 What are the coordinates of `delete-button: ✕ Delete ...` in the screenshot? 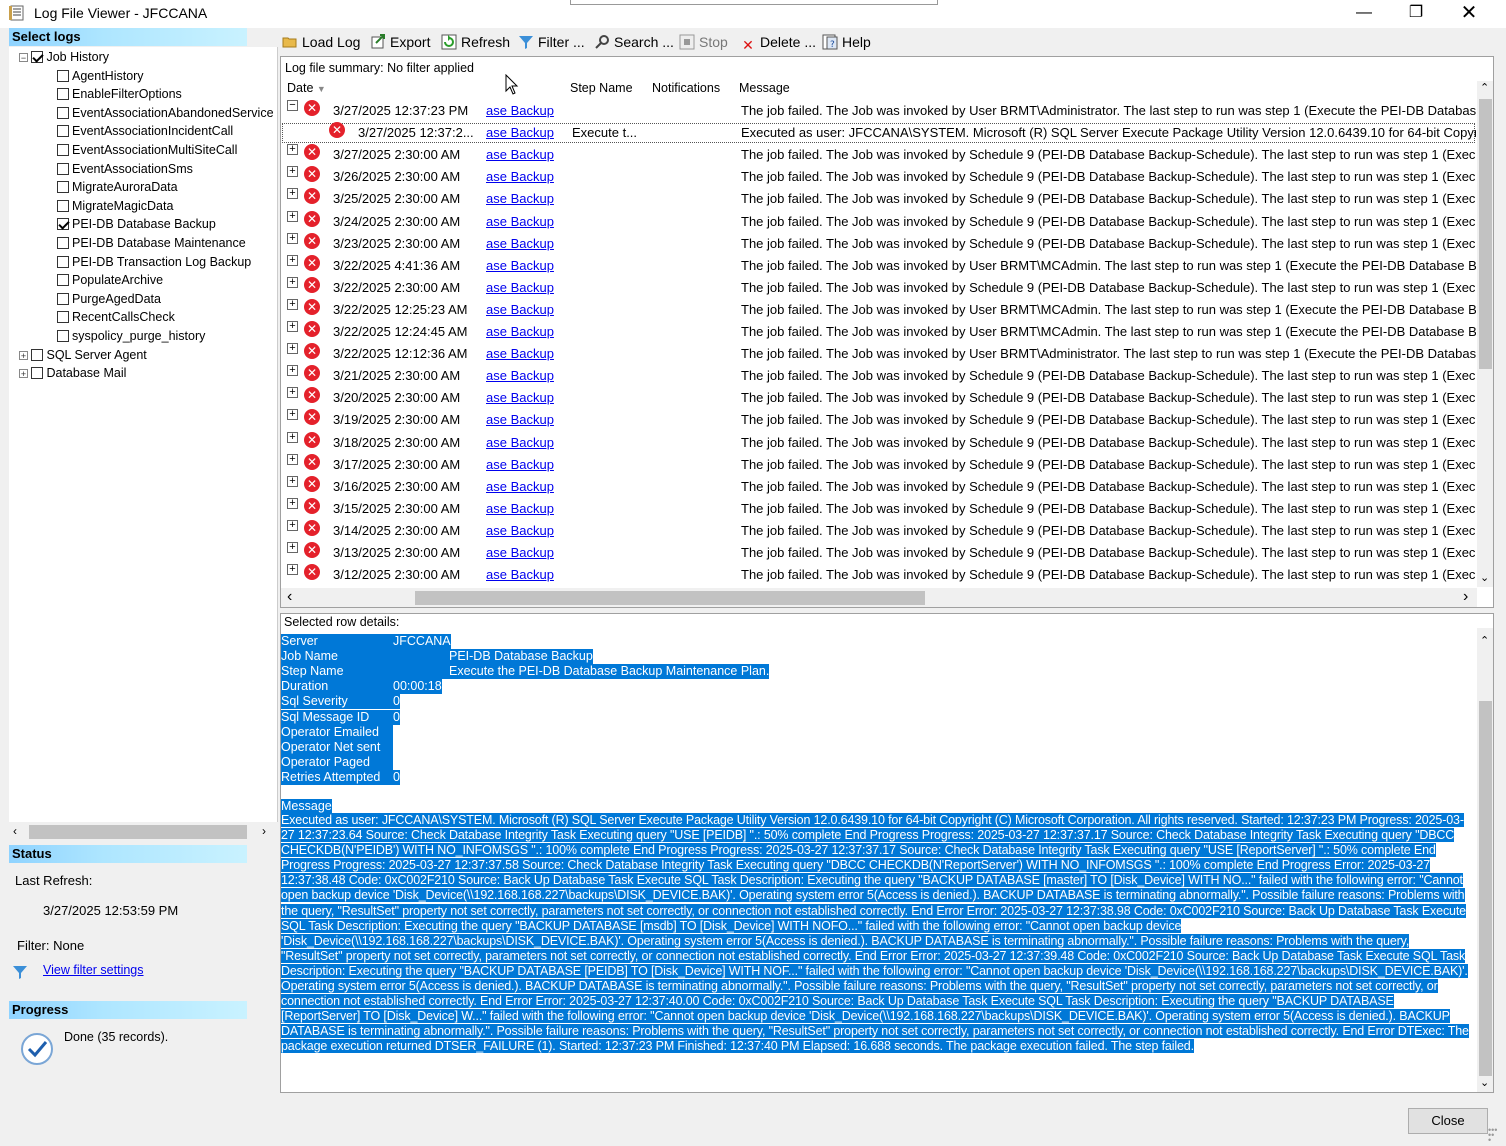 It's located at (778, 42).